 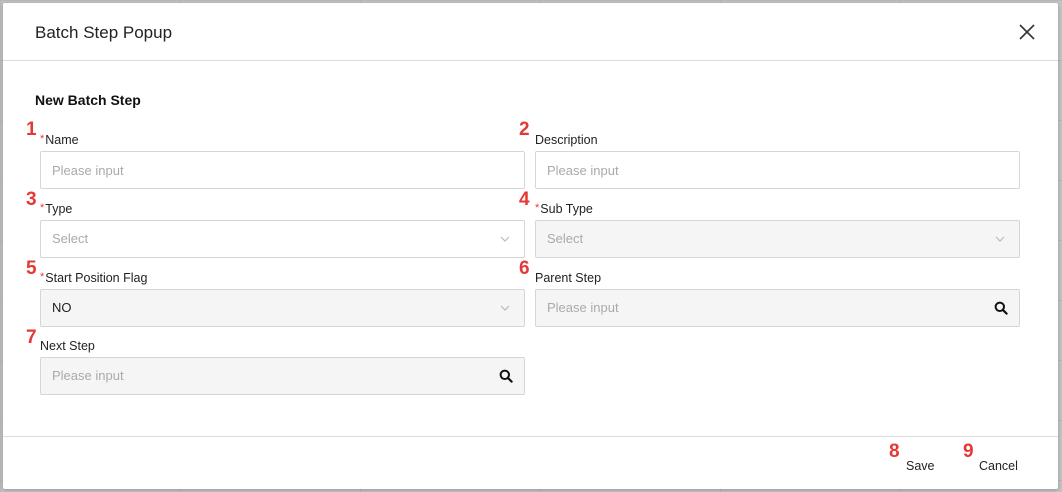 I want to click on popup-title: Batch Step Popup, so click(x=104, y=32).